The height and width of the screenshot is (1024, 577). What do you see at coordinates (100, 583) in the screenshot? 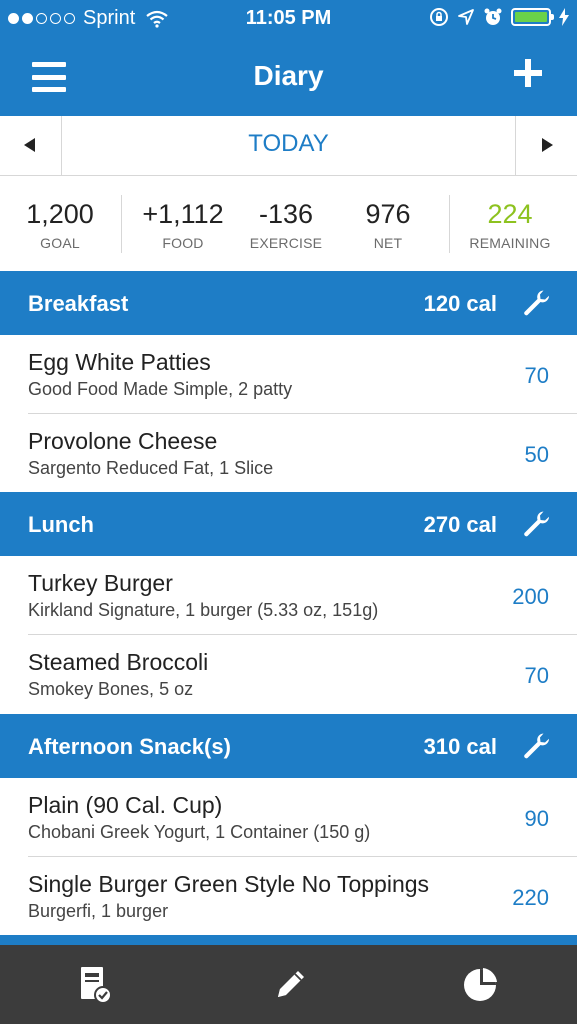
I see `food-name: Turkey Burger` at bounding box center [100, 583].